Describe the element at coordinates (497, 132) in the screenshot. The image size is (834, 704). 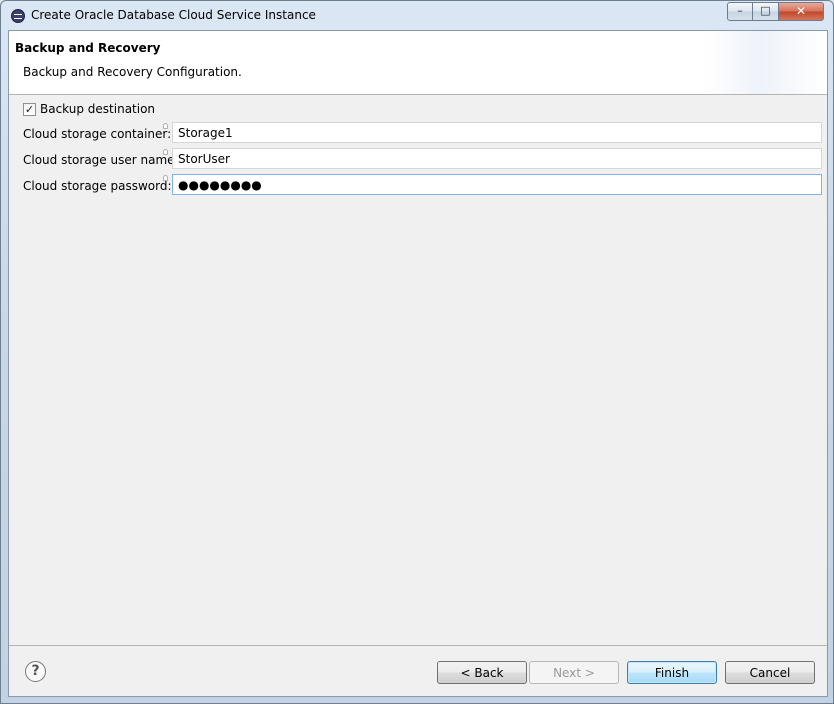
I see `container-input` at that location.